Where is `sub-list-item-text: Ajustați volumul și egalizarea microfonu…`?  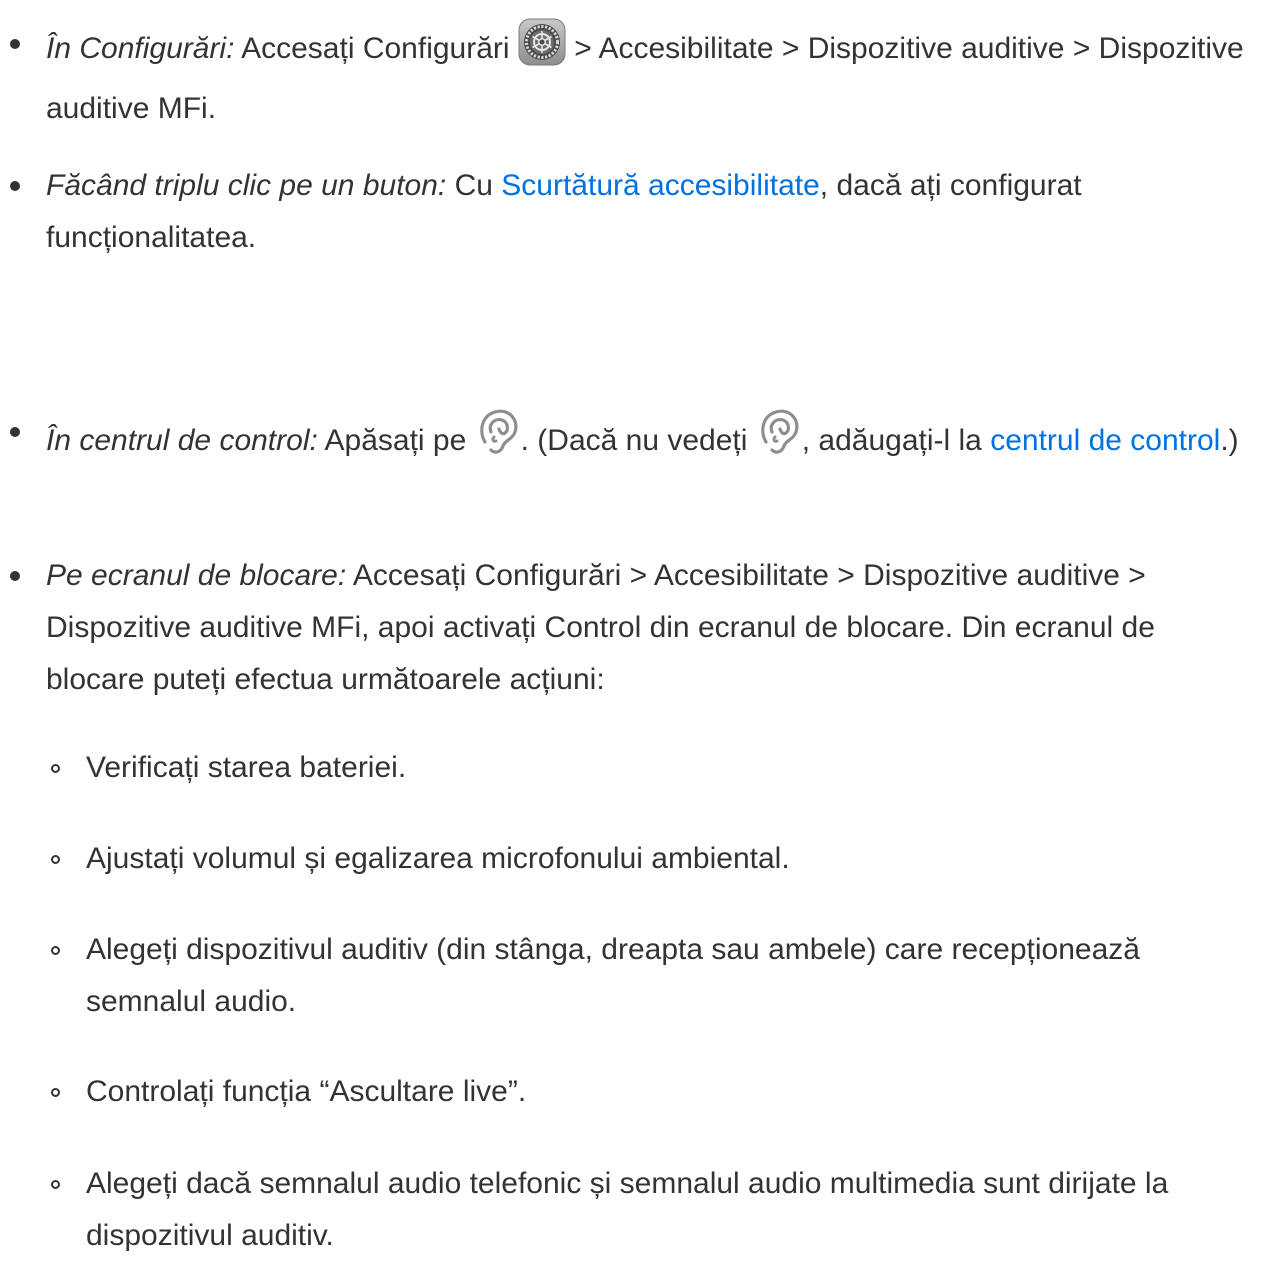 sub-list-item-text: Ajustați volumul și egalizarea microfonu… is located at coordinates (438, 858).